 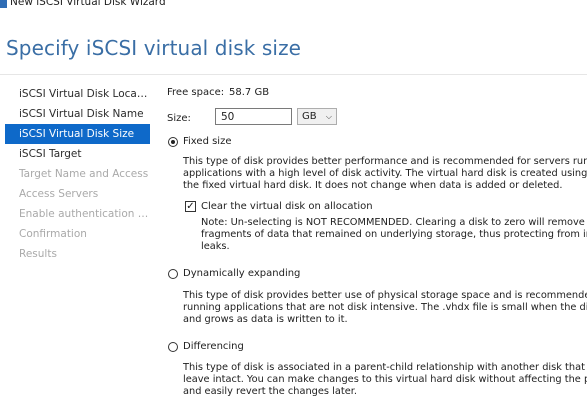 What do you see at coordinates (3, 4) in the screenshot?
I see `wizard-icon` at bounding box center [3, 4].